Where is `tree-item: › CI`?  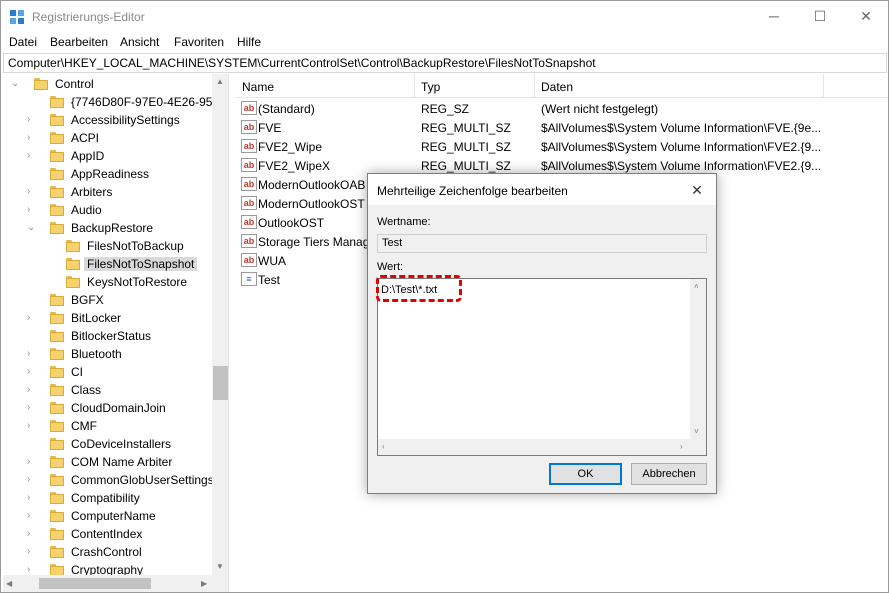 tree-item: › CI is located at coordinates (108, 372).